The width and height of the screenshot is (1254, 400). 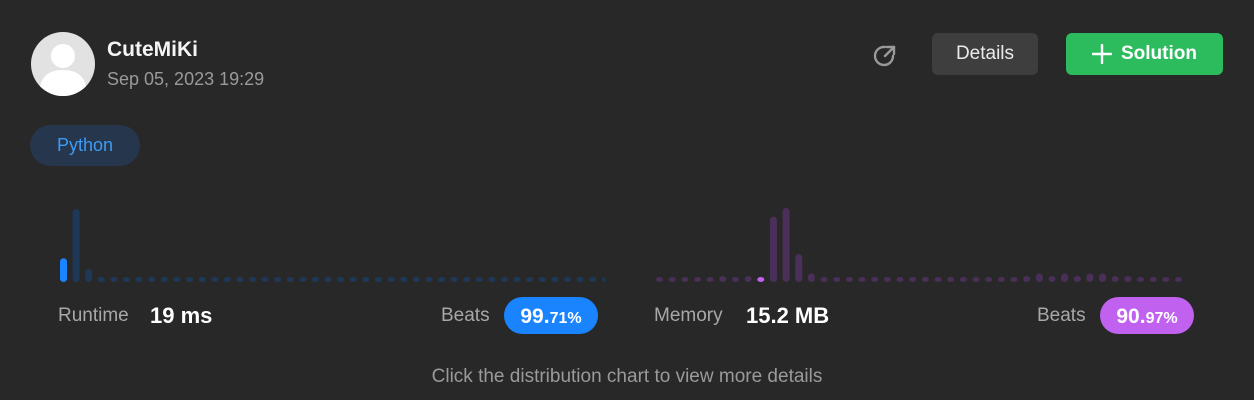 I want to click on solution-button-label: Solution, so click(x=1159, y=53).